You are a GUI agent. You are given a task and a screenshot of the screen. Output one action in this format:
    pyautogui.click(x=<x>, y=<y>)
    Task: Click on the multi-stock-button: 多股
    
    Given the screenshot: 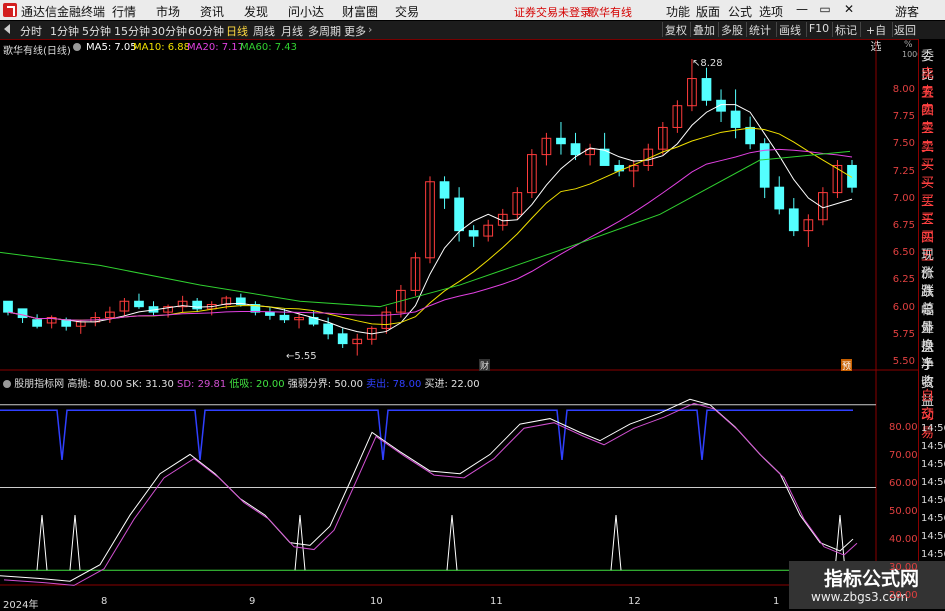 What is the action you would take?
    pyautogui.click(x=731, y=29)
    